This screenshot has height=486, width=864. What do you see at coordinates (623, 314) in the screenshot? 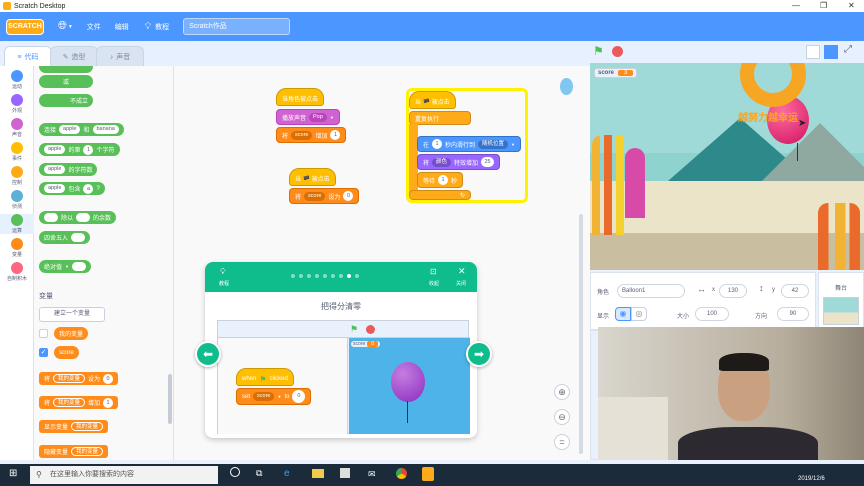
I see `show-visible-button: ◉` at bounding box center [623, 314].